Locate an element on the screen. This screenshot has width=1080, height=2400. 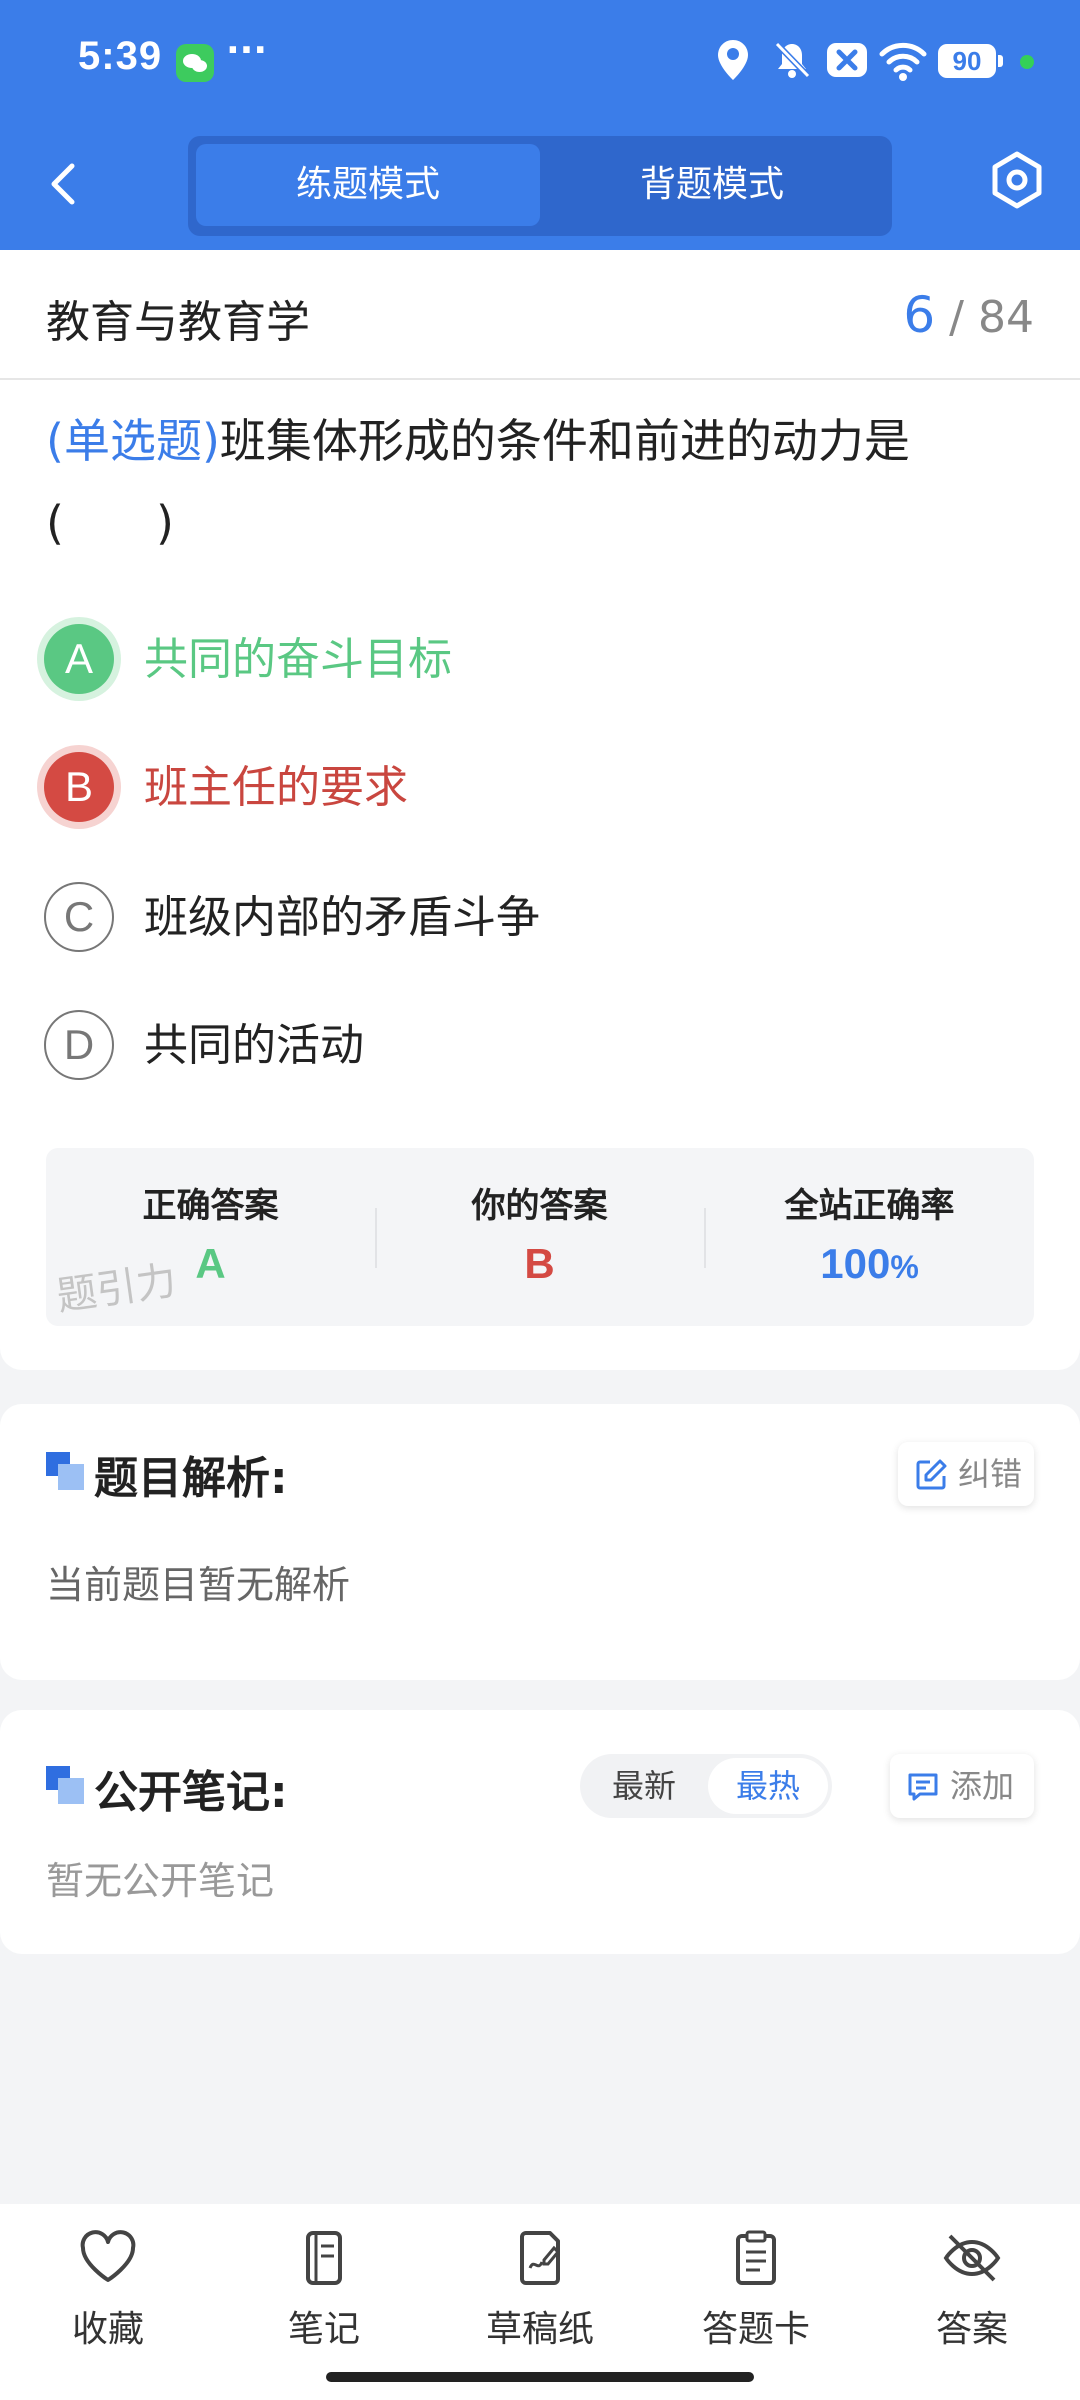
edit-icon is located at coordinates (931, 1474).